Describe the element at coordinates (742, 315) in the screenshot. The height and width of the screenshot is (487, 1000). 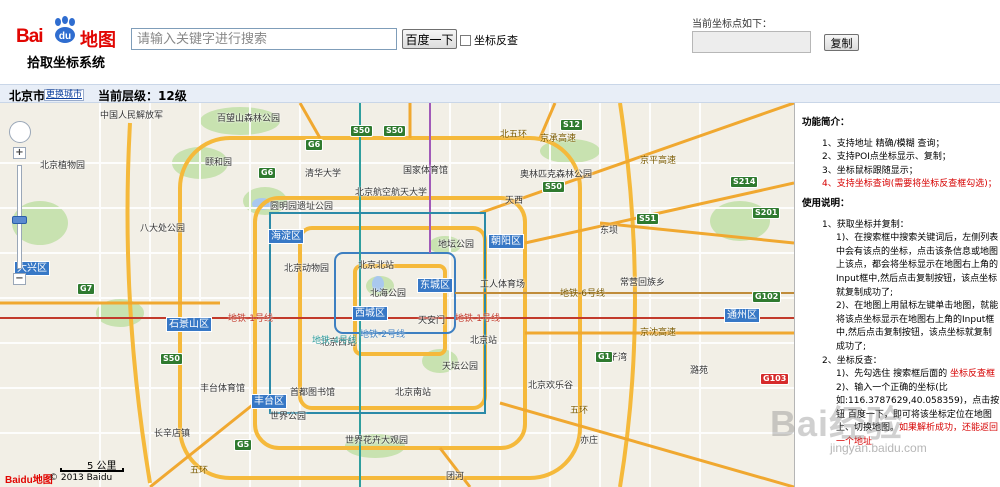
I see `district-label: 通州区` at that location.